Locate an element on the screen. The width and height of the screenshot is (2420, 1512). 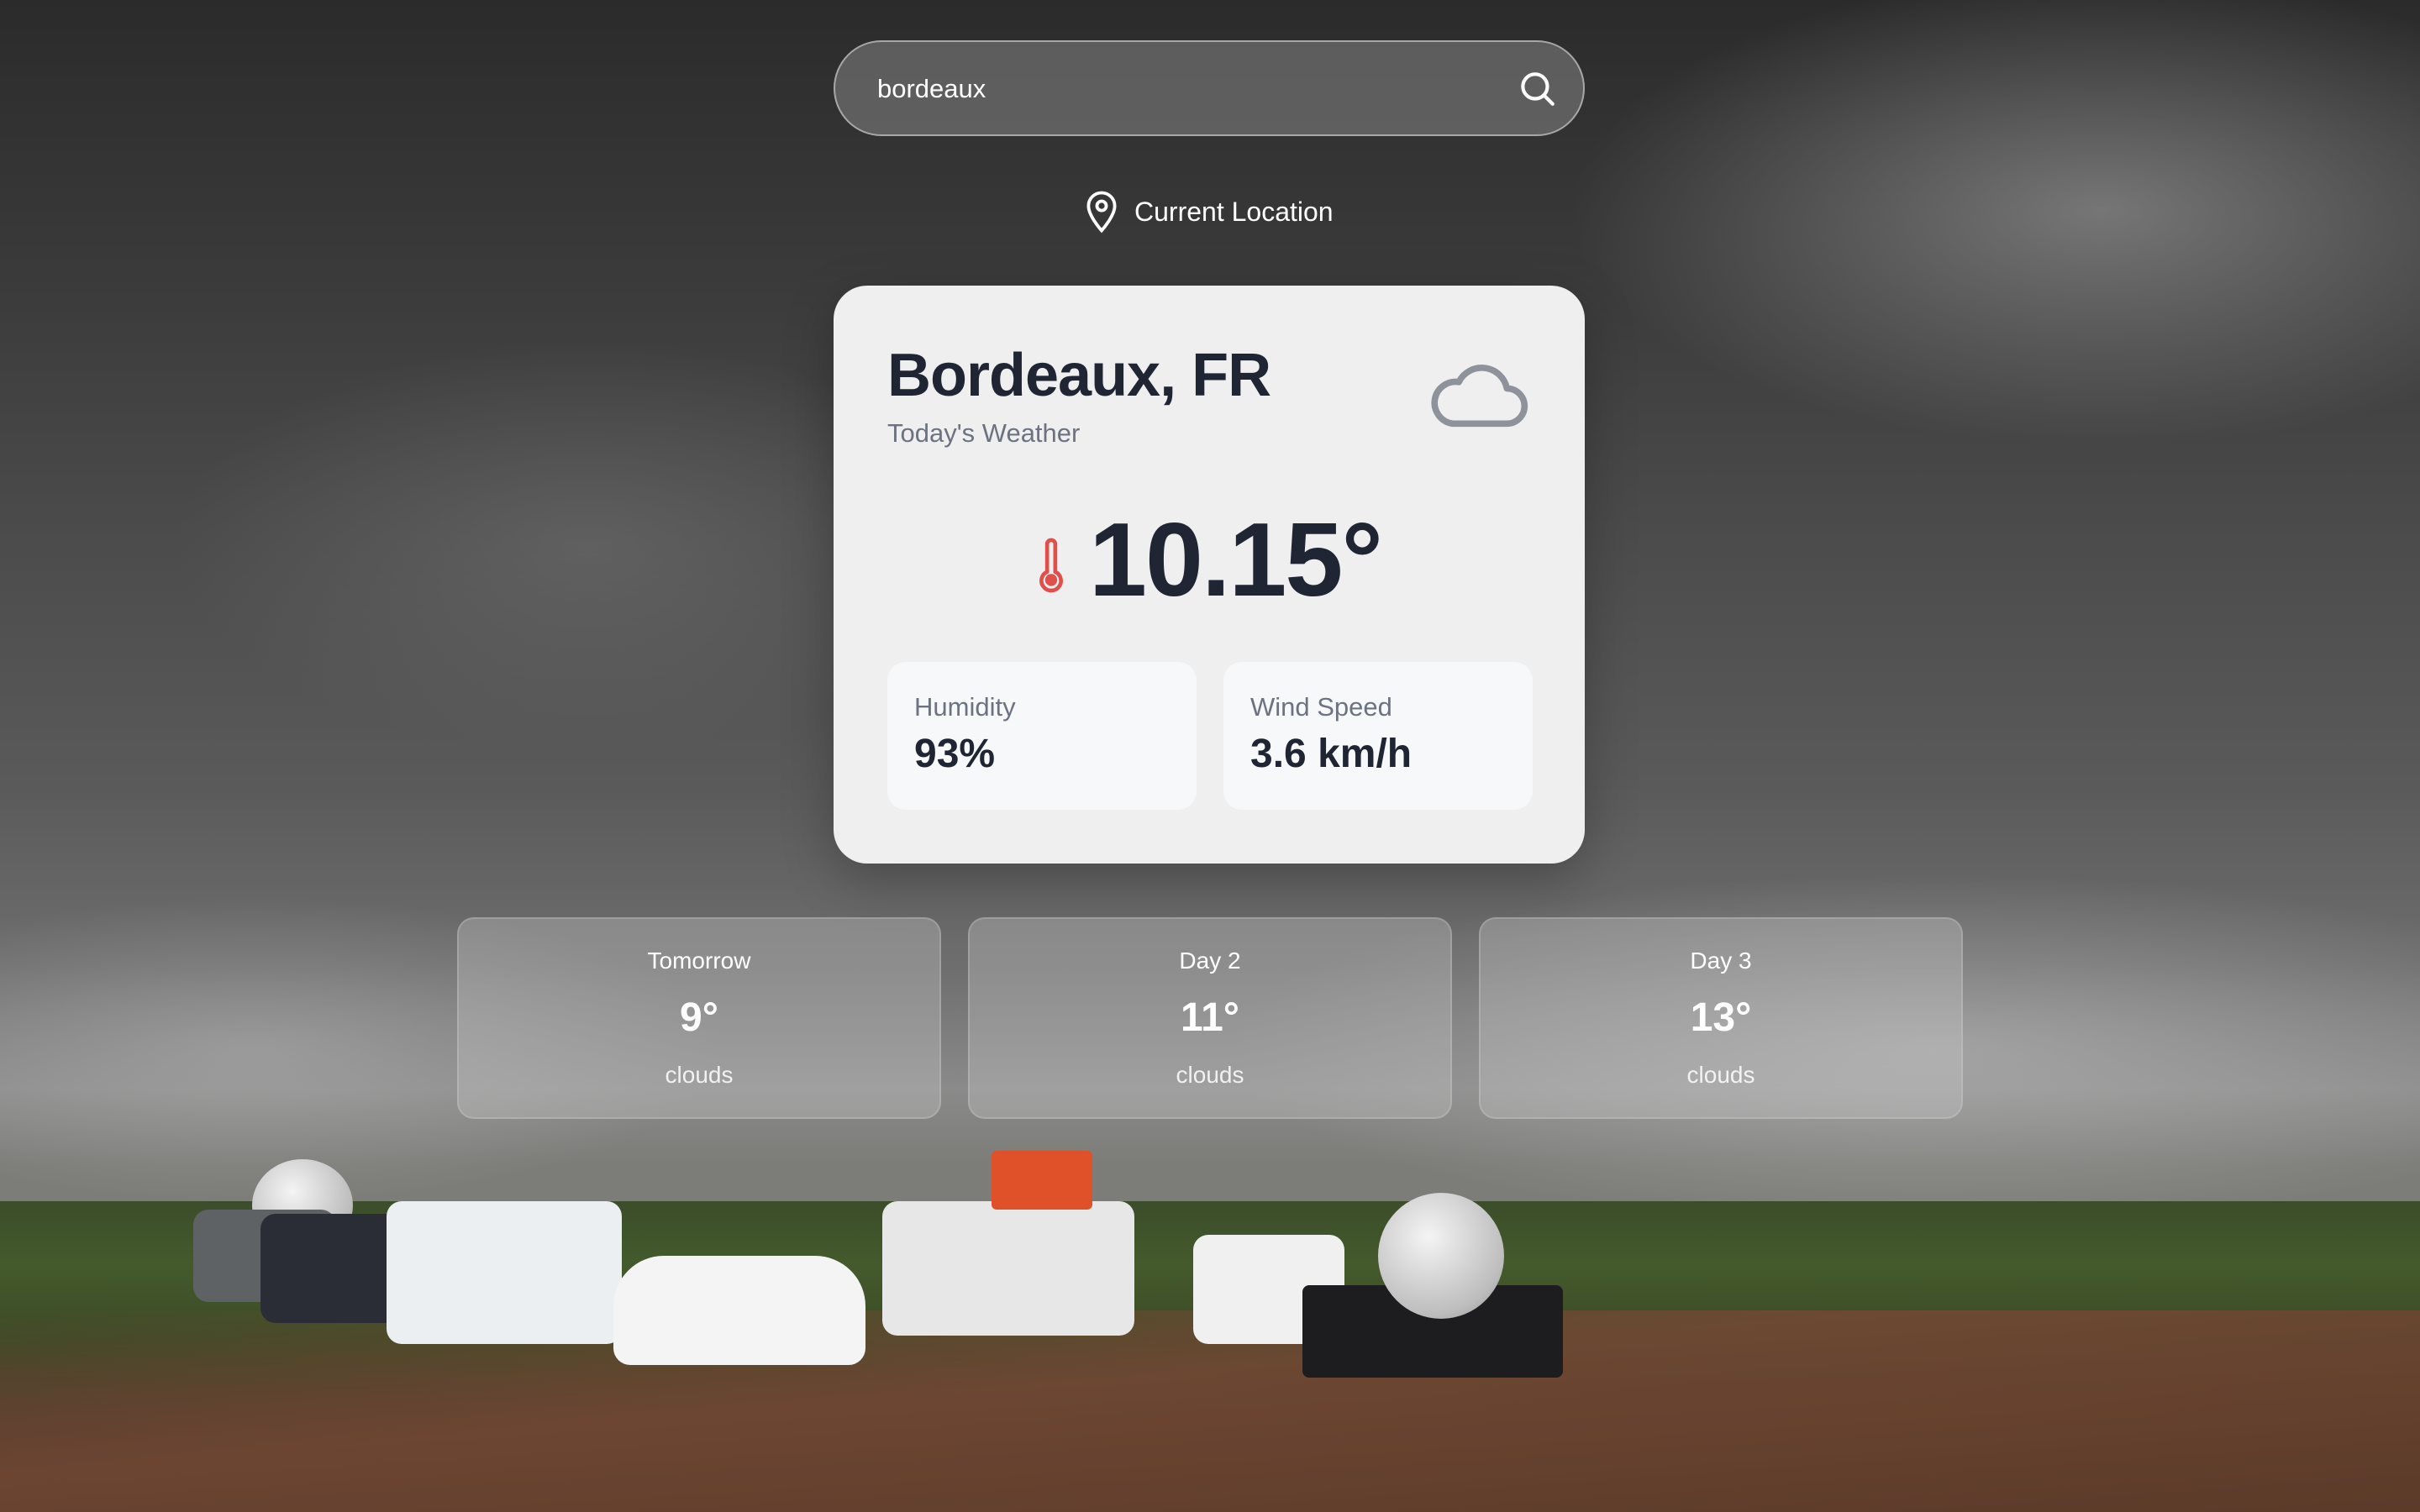
current-location-button: Current Location is located at coordinates (1209, 211).